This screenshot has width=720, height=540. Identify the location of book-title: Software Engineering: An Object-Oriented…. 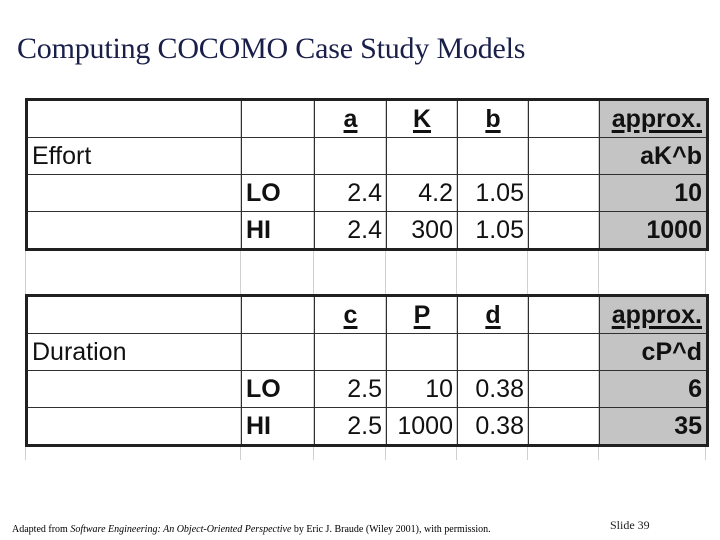
(181, 529).